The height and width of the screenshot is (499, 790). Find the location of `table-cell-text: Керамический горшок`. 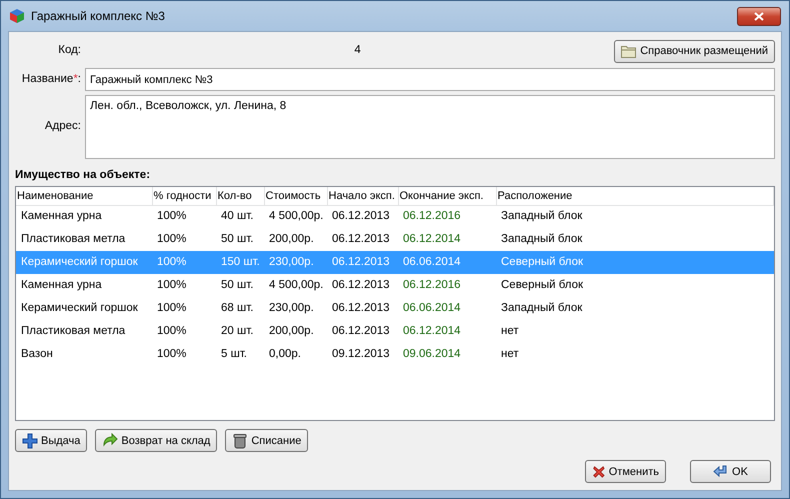

table-cell-text: Керамический горшок is located at coordinates (79, 308).